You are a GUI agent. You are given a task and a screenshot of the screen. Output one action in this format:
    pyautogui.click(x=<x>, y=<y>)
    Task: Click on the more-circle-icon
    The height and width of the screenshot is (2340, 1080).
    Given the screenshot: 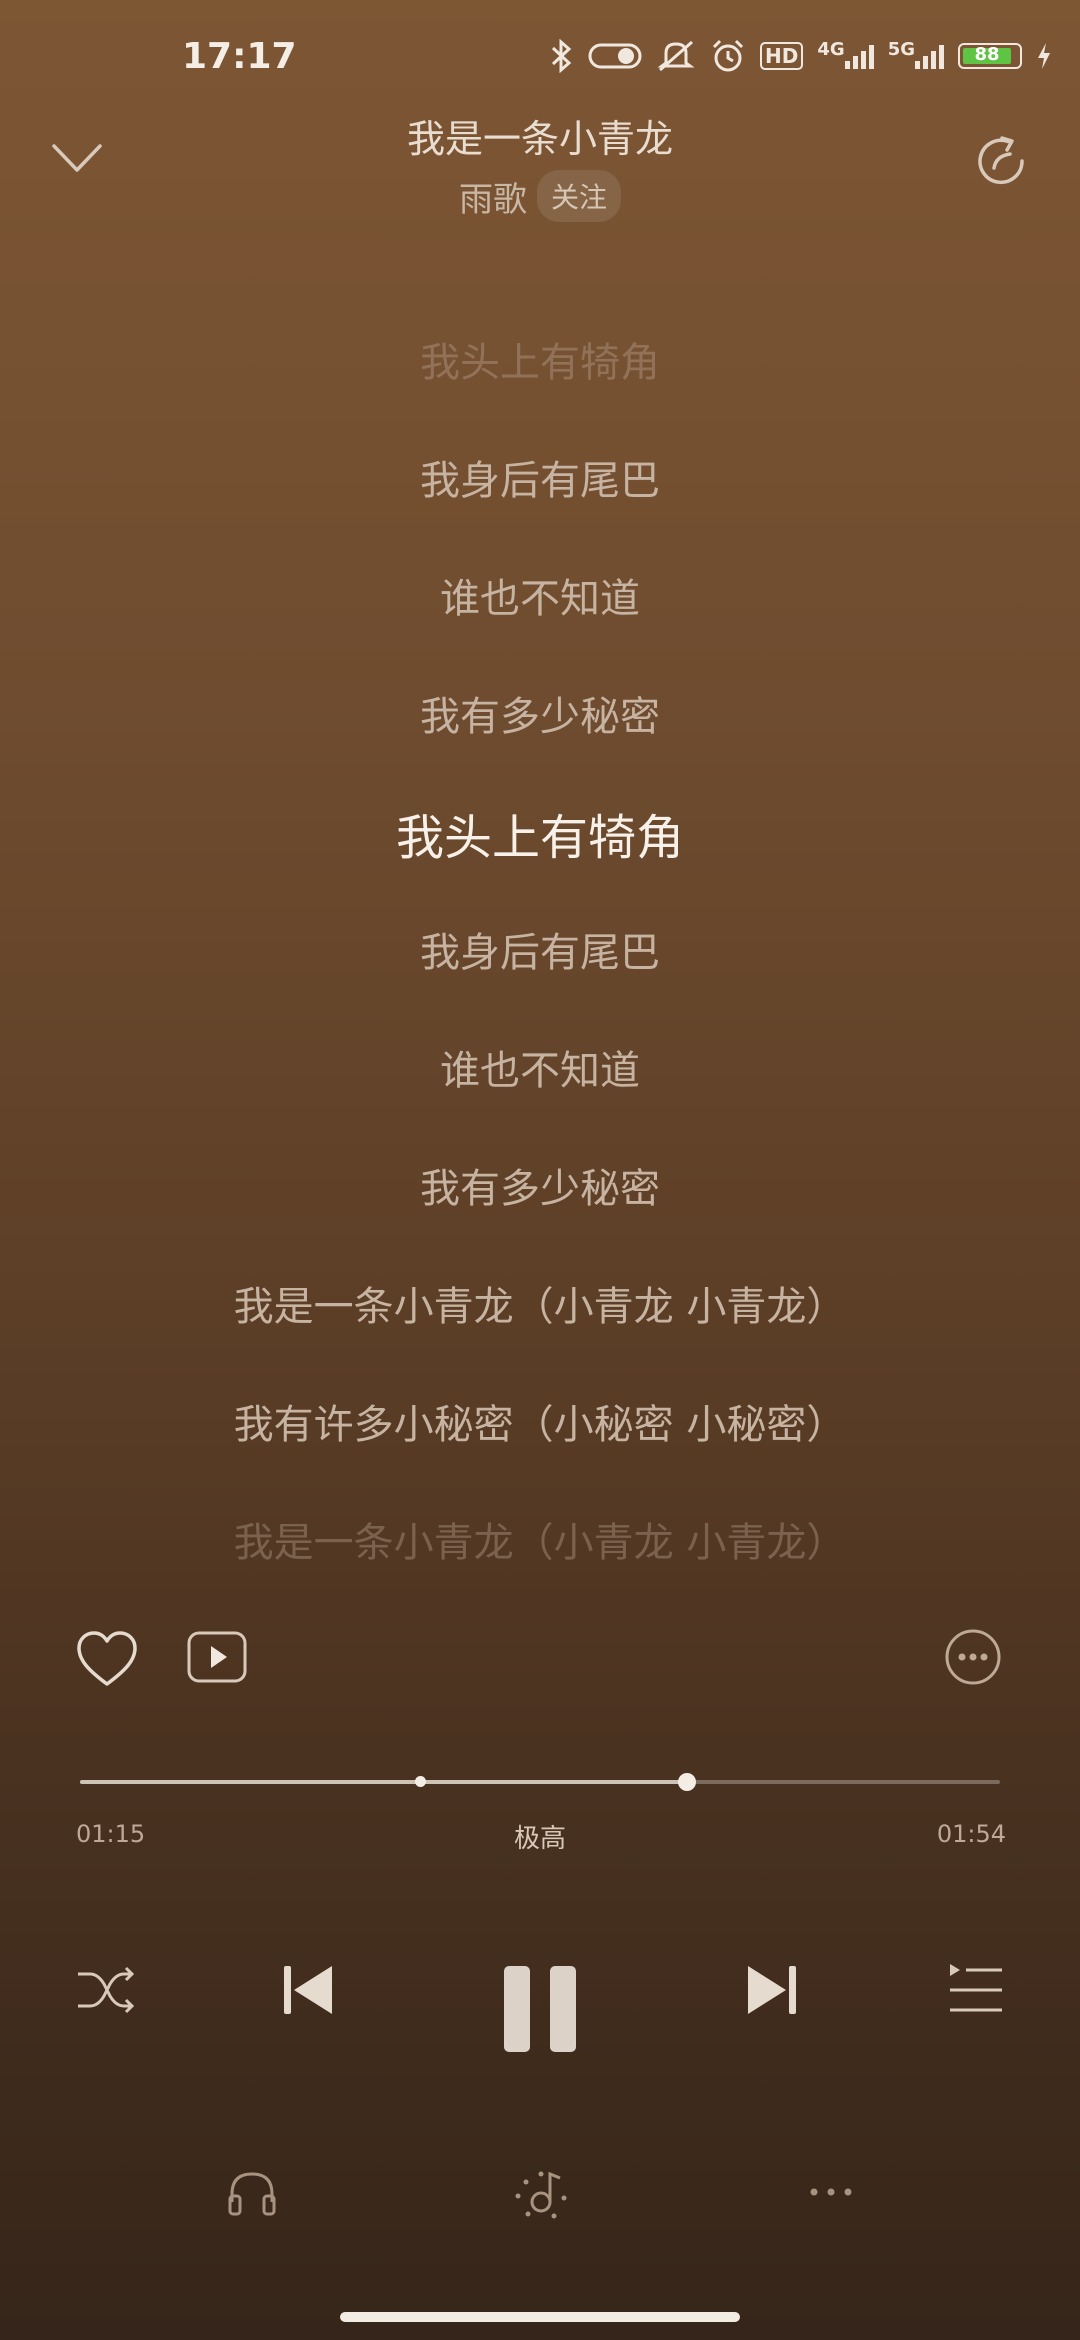 What is the action you would take?
    pyautogui.click(x=973, y=1657)
    